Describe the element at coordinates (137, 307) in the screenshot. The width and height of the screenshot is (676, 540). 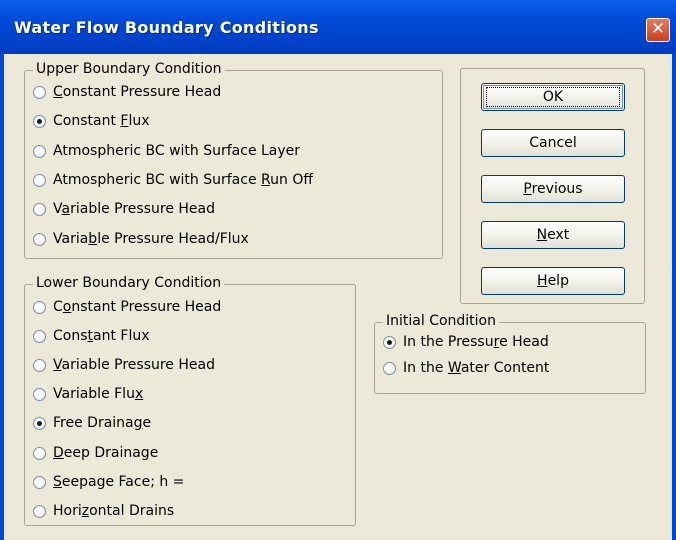
I see `lower-option-0-label: Constant Pressure Head` at that location.